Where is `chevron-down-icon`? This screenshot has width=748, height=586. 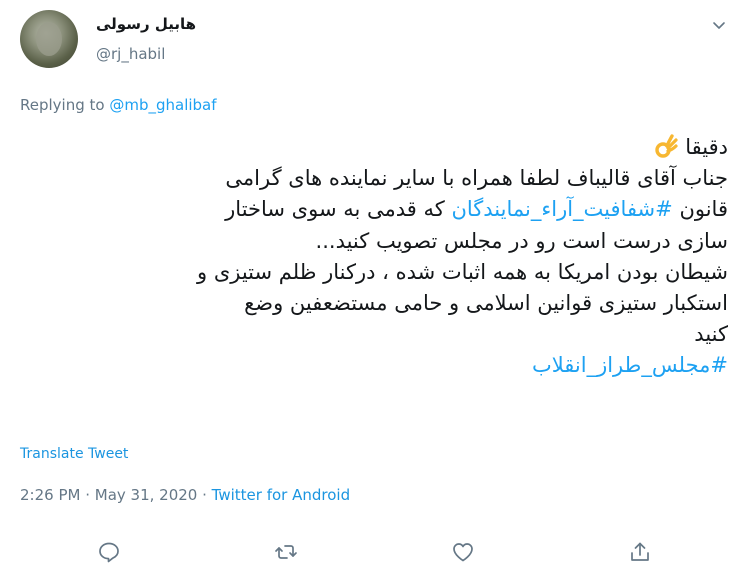
chevron-down-icon is located at coordinates (719, 25).